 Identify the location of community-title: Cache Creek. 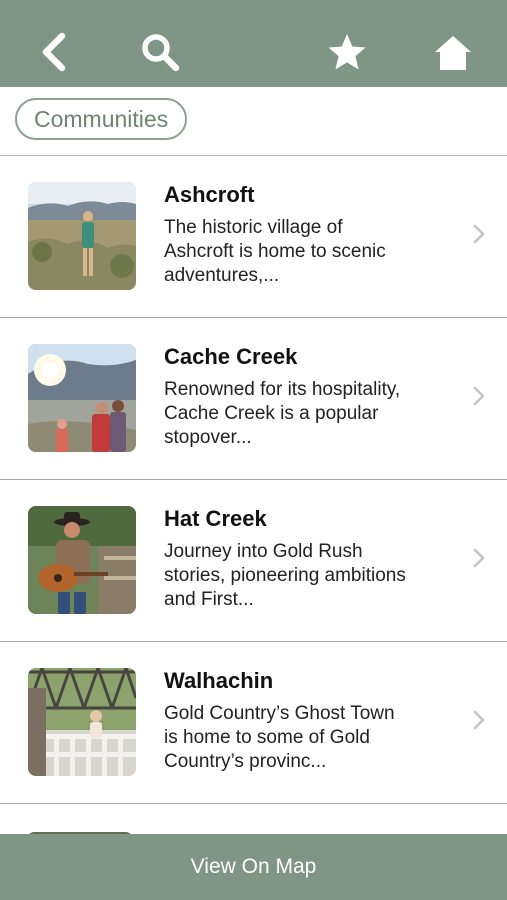
(231, 356).